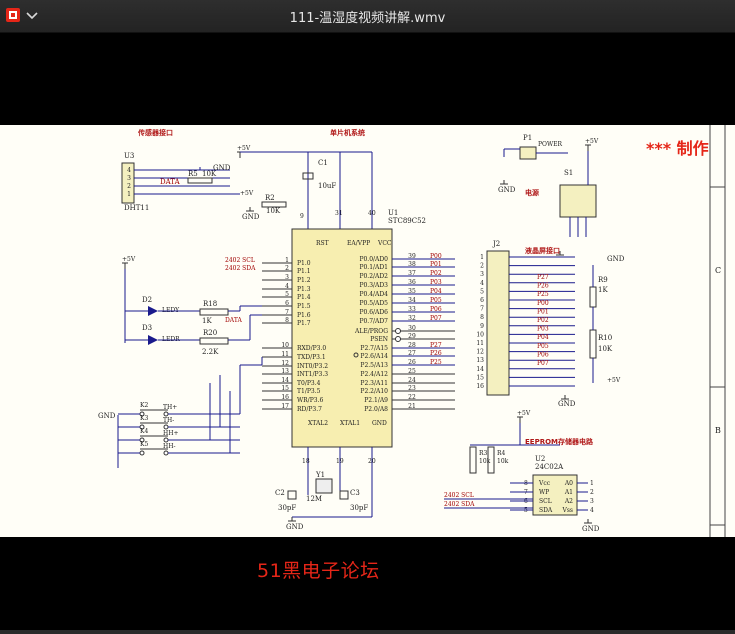 This screenshot has height=634, width=735. What do you see at coordinates (412, 291) in the screenshot?
I see `right-pin-num: 35` at bounding box center [412, 291].